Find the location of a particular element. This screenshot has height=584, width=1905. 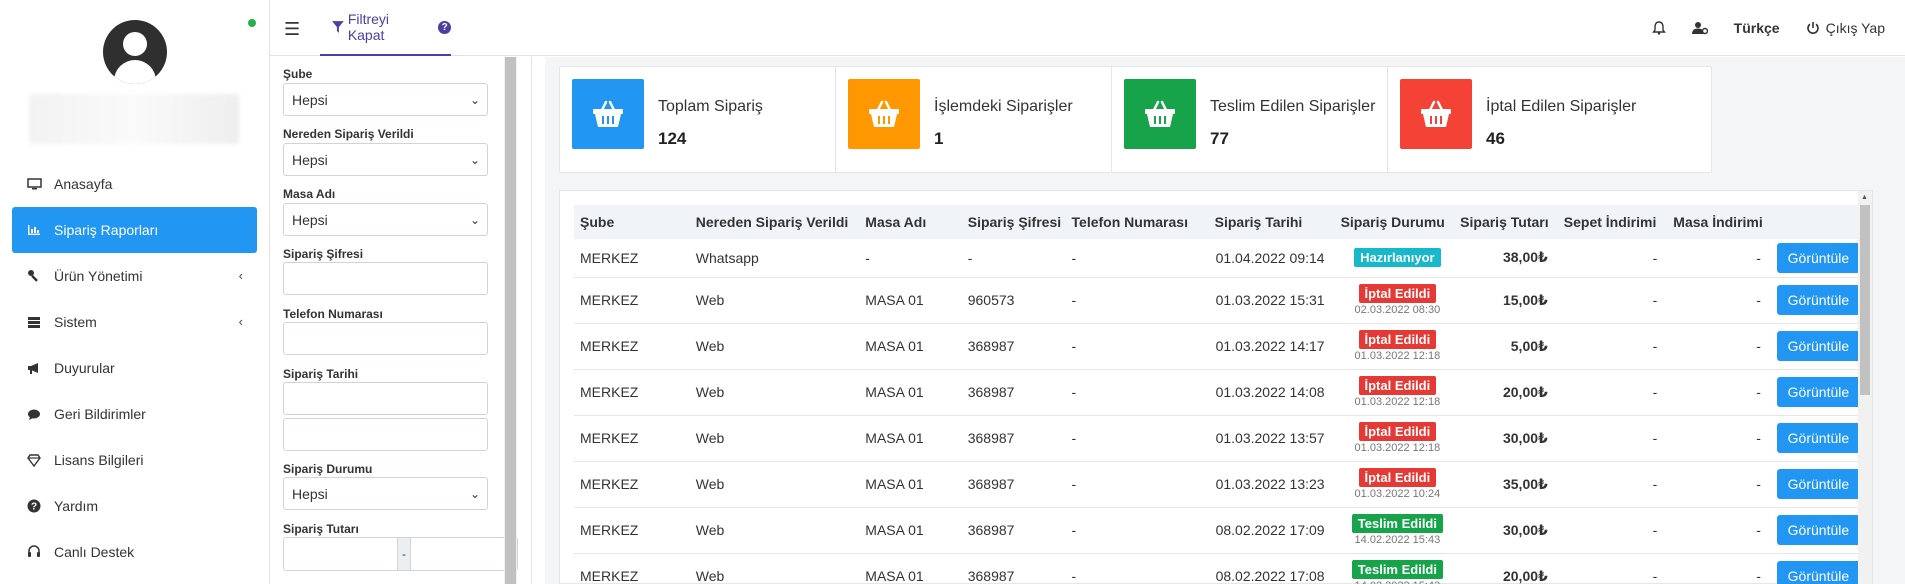

sifre-input is located at coordinates (385, 278).